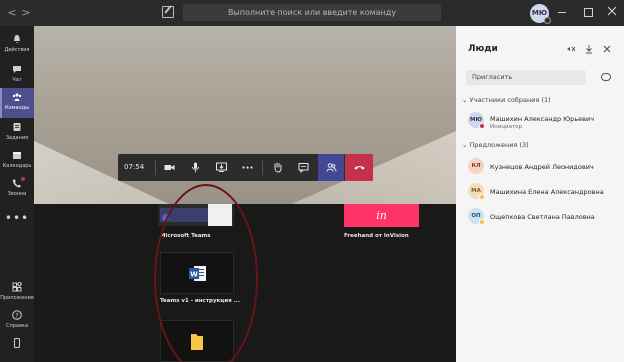 The image size is (624, 362). Describe the element at coordinates (588, 12) in the screenshot. I see `maximize-button` at that location.